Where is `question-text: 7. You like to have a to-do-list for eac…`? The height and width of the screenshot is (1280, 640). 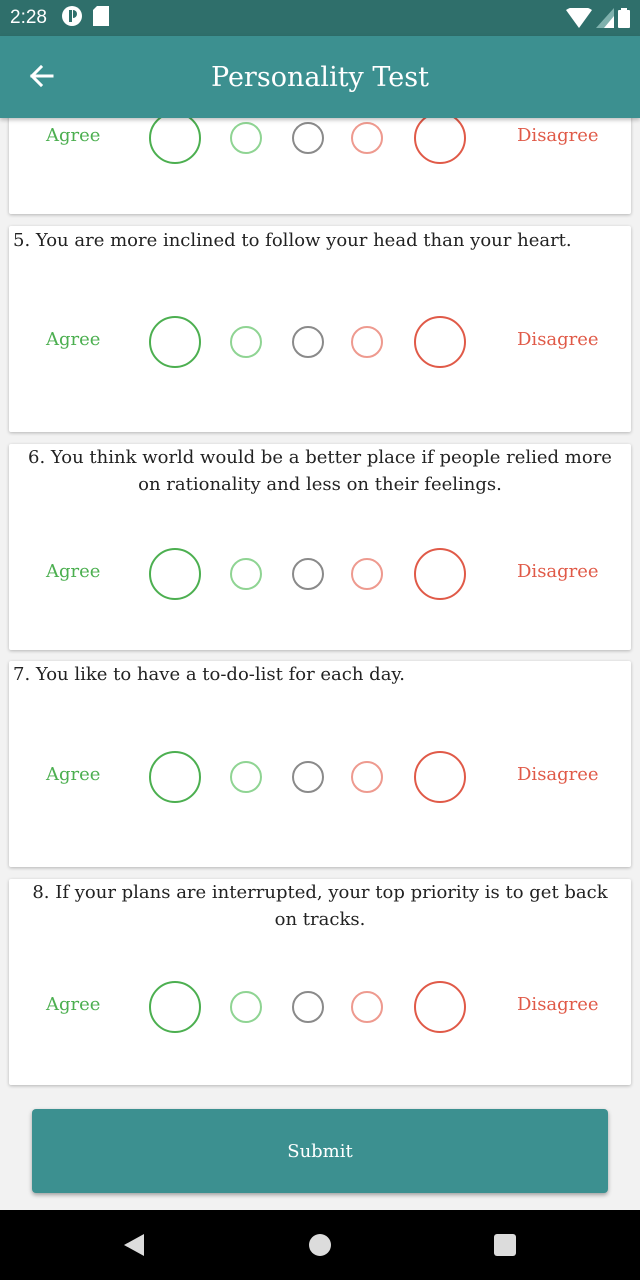
question-text: 7. You like to have a to-do-list for eac… is located at coordinates (209, 674).